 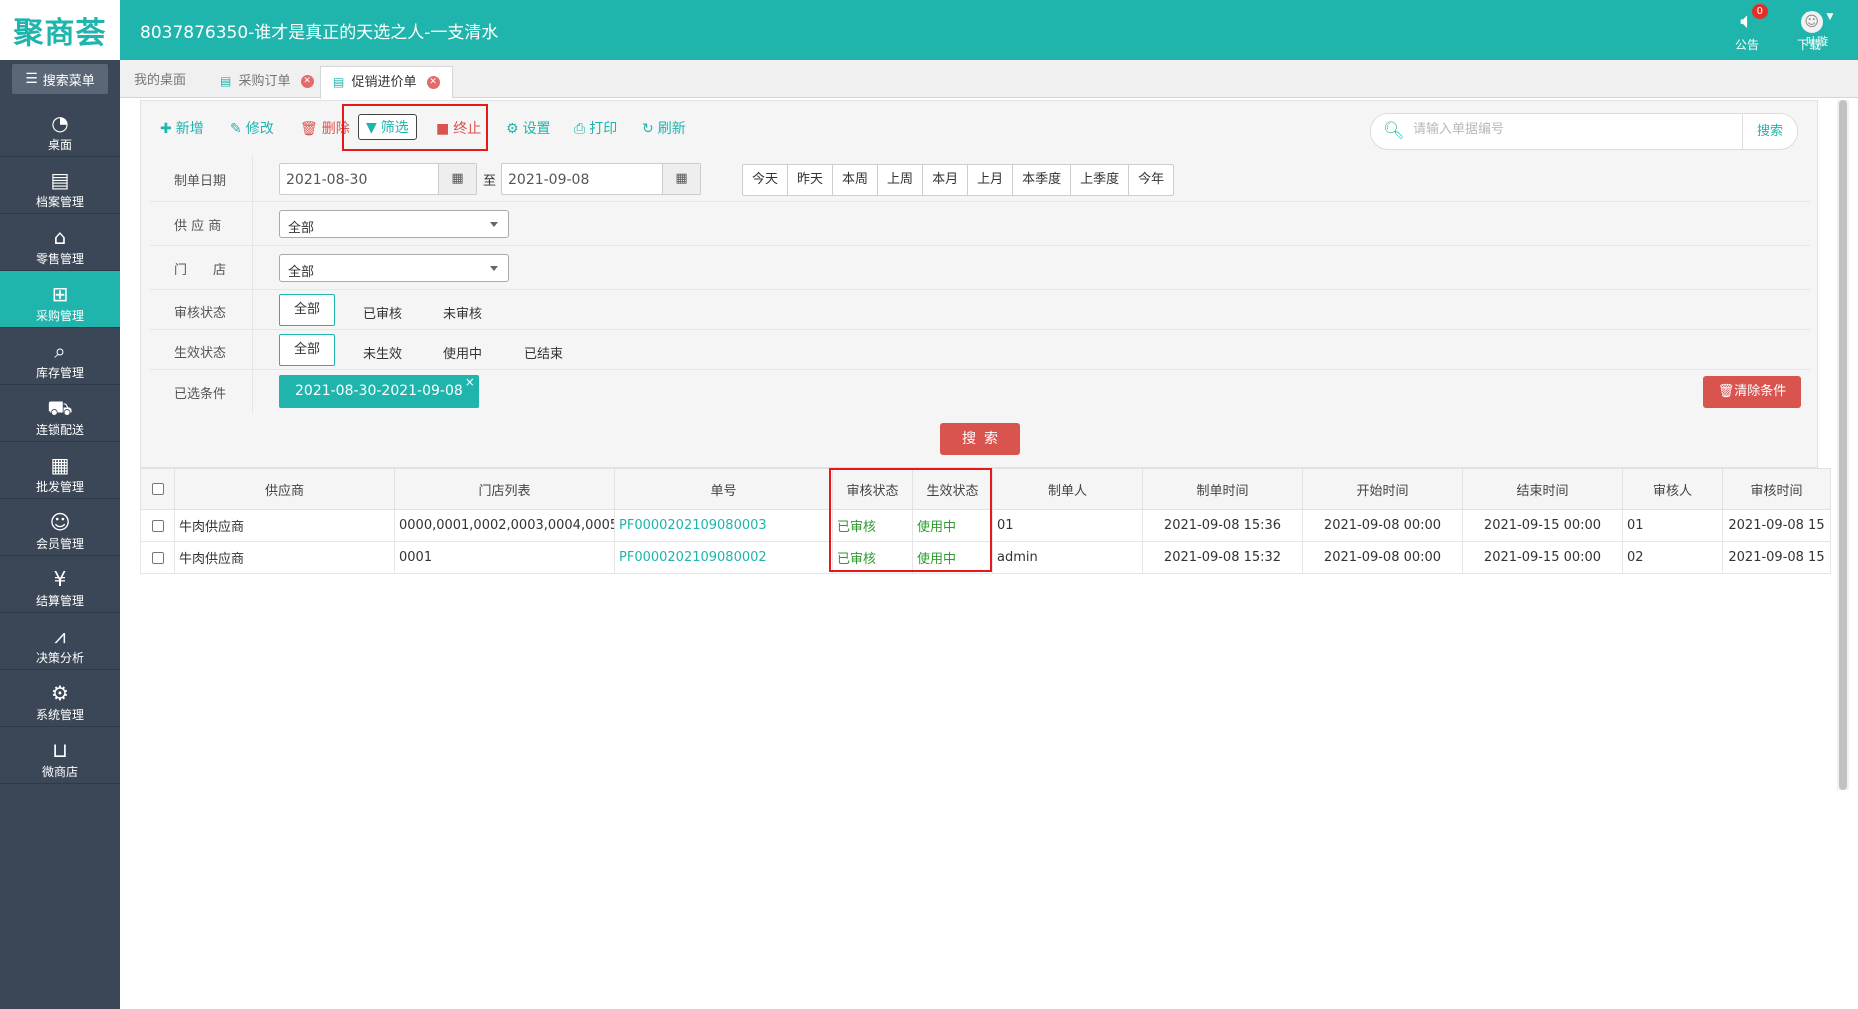 I want to click on tab-desktop: 我的桌面, so click(x=160, y=82).